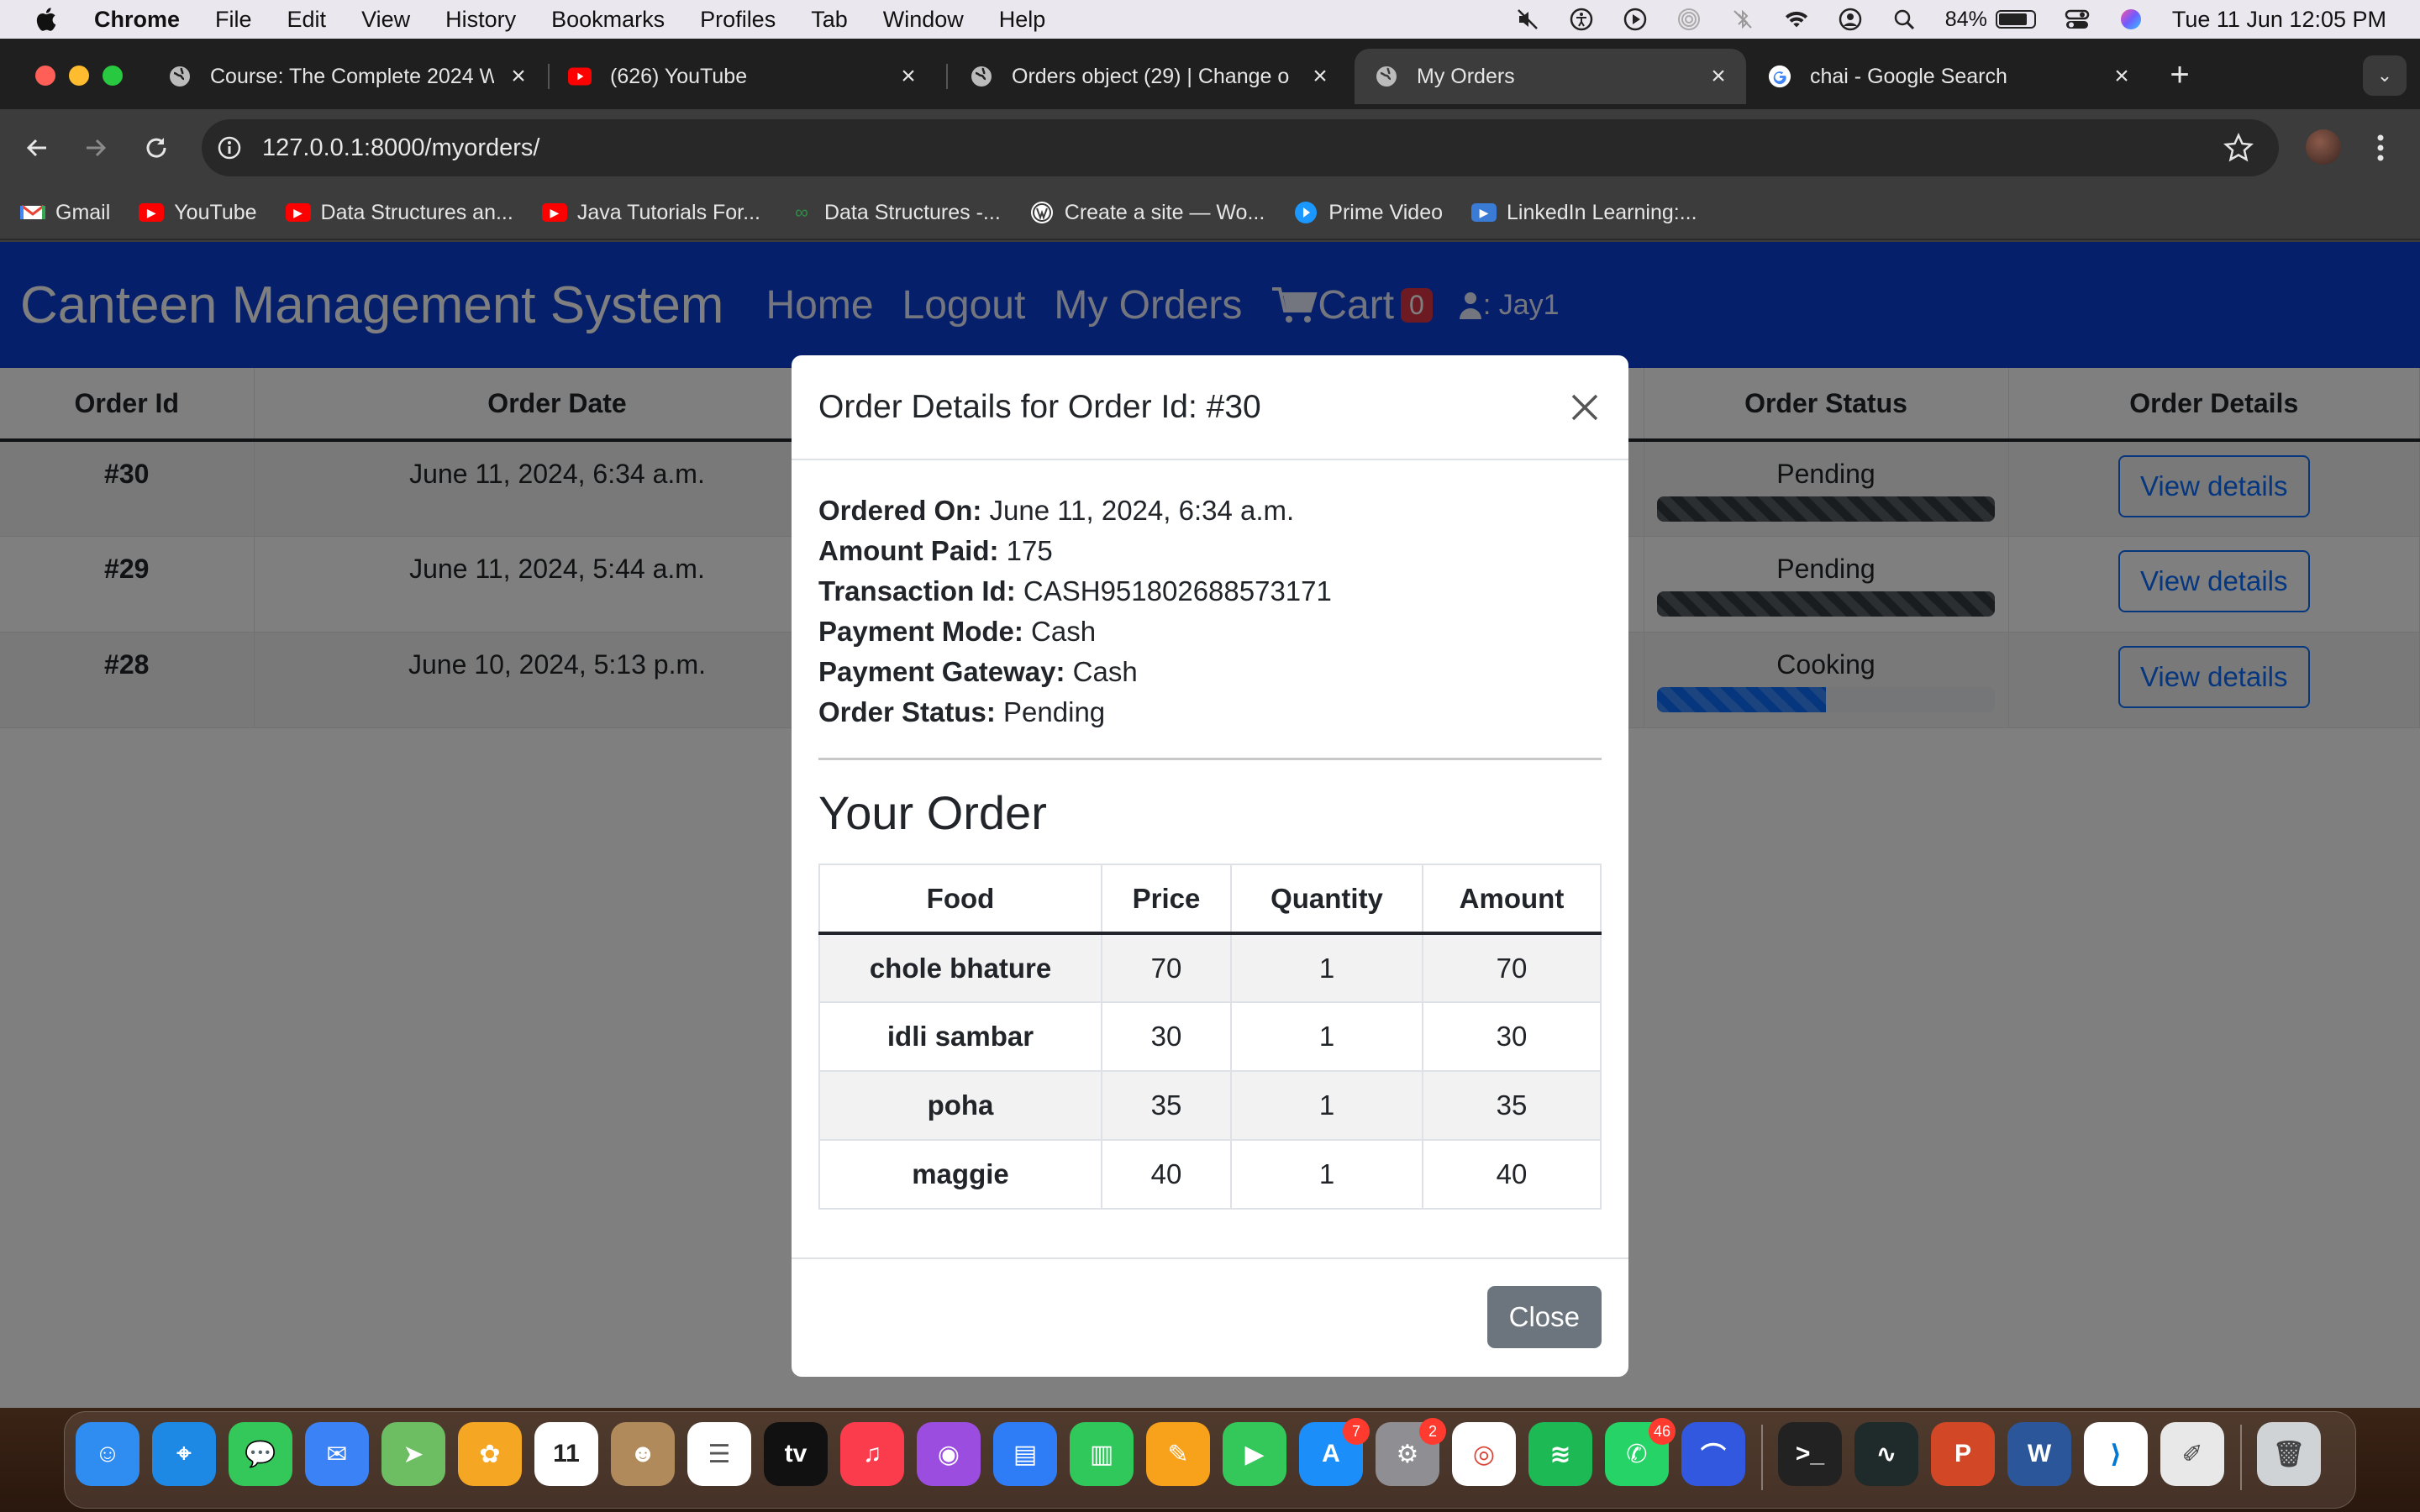 The width and height of the screenshot is (2420, 1512). I want to click on podcasts-icon: ◉, so click(949, 1454).